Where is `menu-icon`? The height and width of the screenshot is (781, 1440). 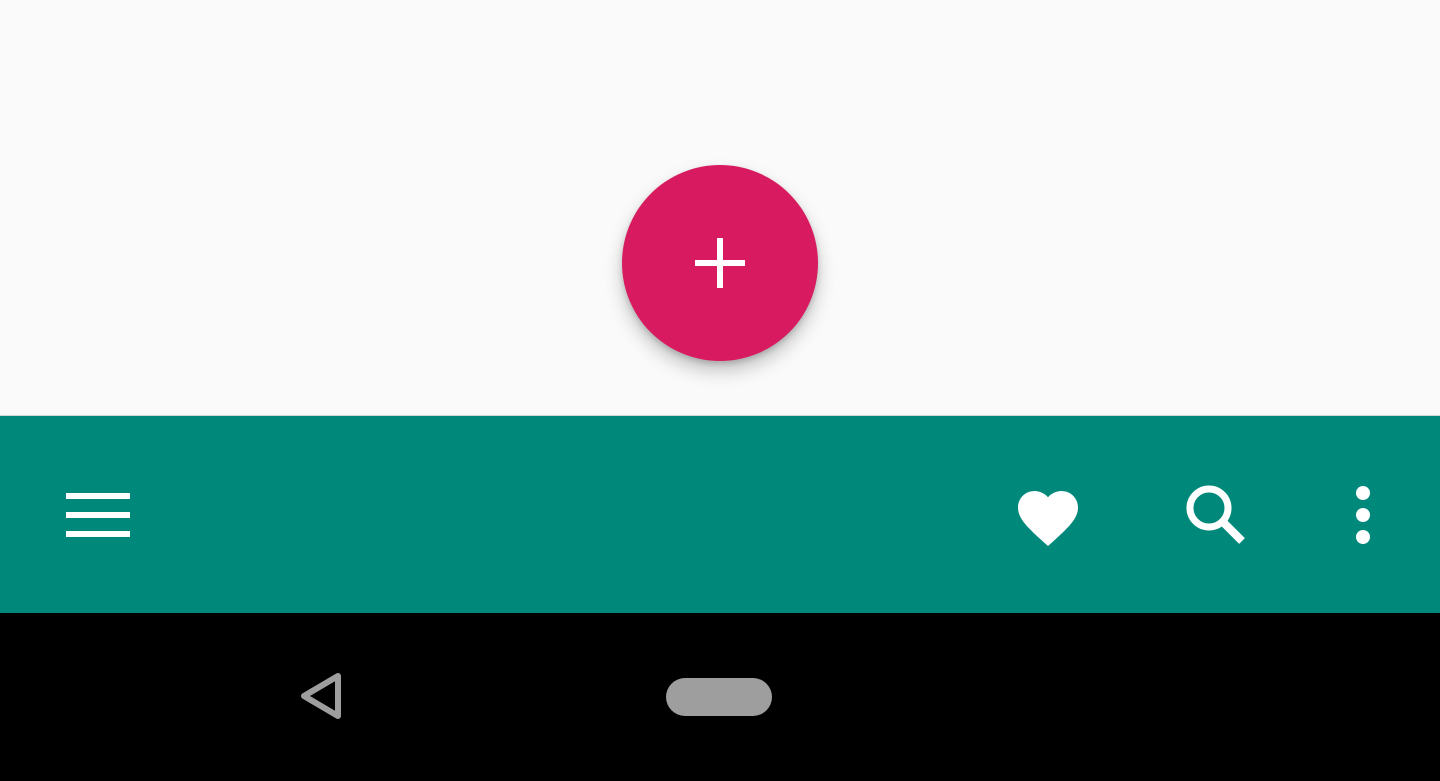 menu-icon is located at coordinates (98, 516).